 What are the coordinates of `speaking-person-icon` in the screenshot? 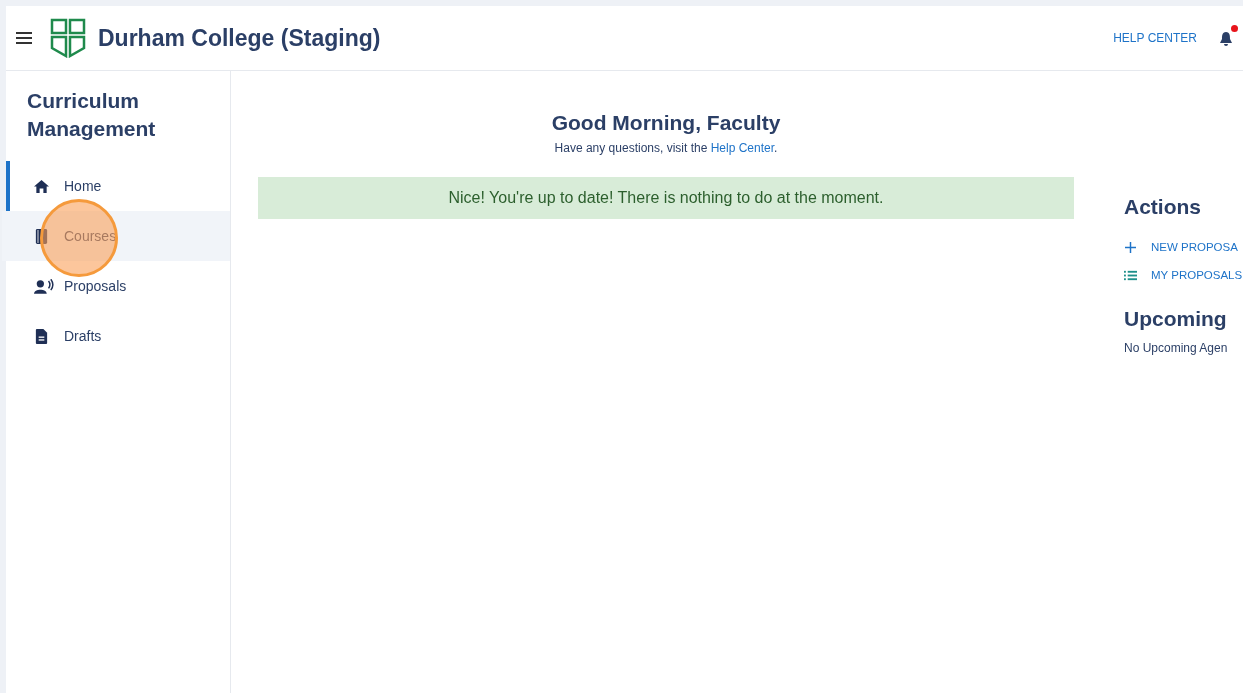 It's located at (44, 286).